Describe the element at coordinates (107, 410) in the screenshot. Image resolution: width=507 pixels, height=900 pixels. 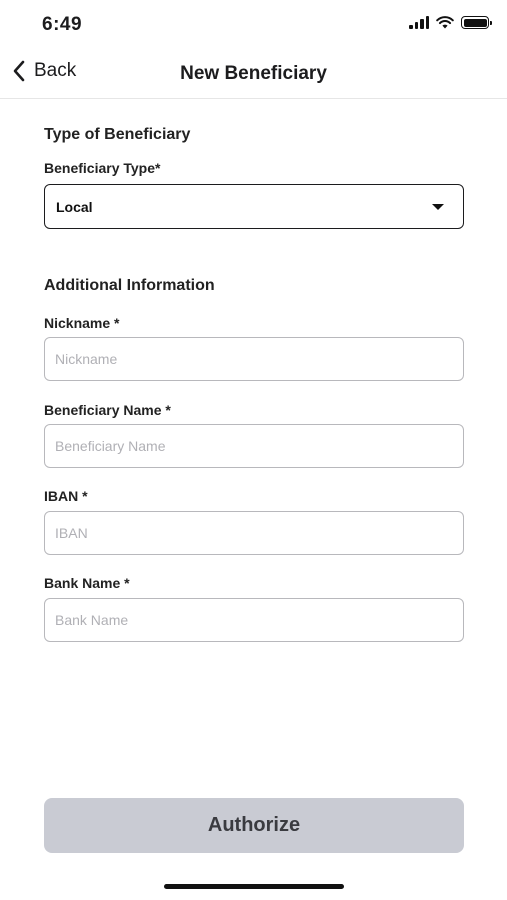
I see `beneficiary-name-label: Beneficiary Name *` at that location.